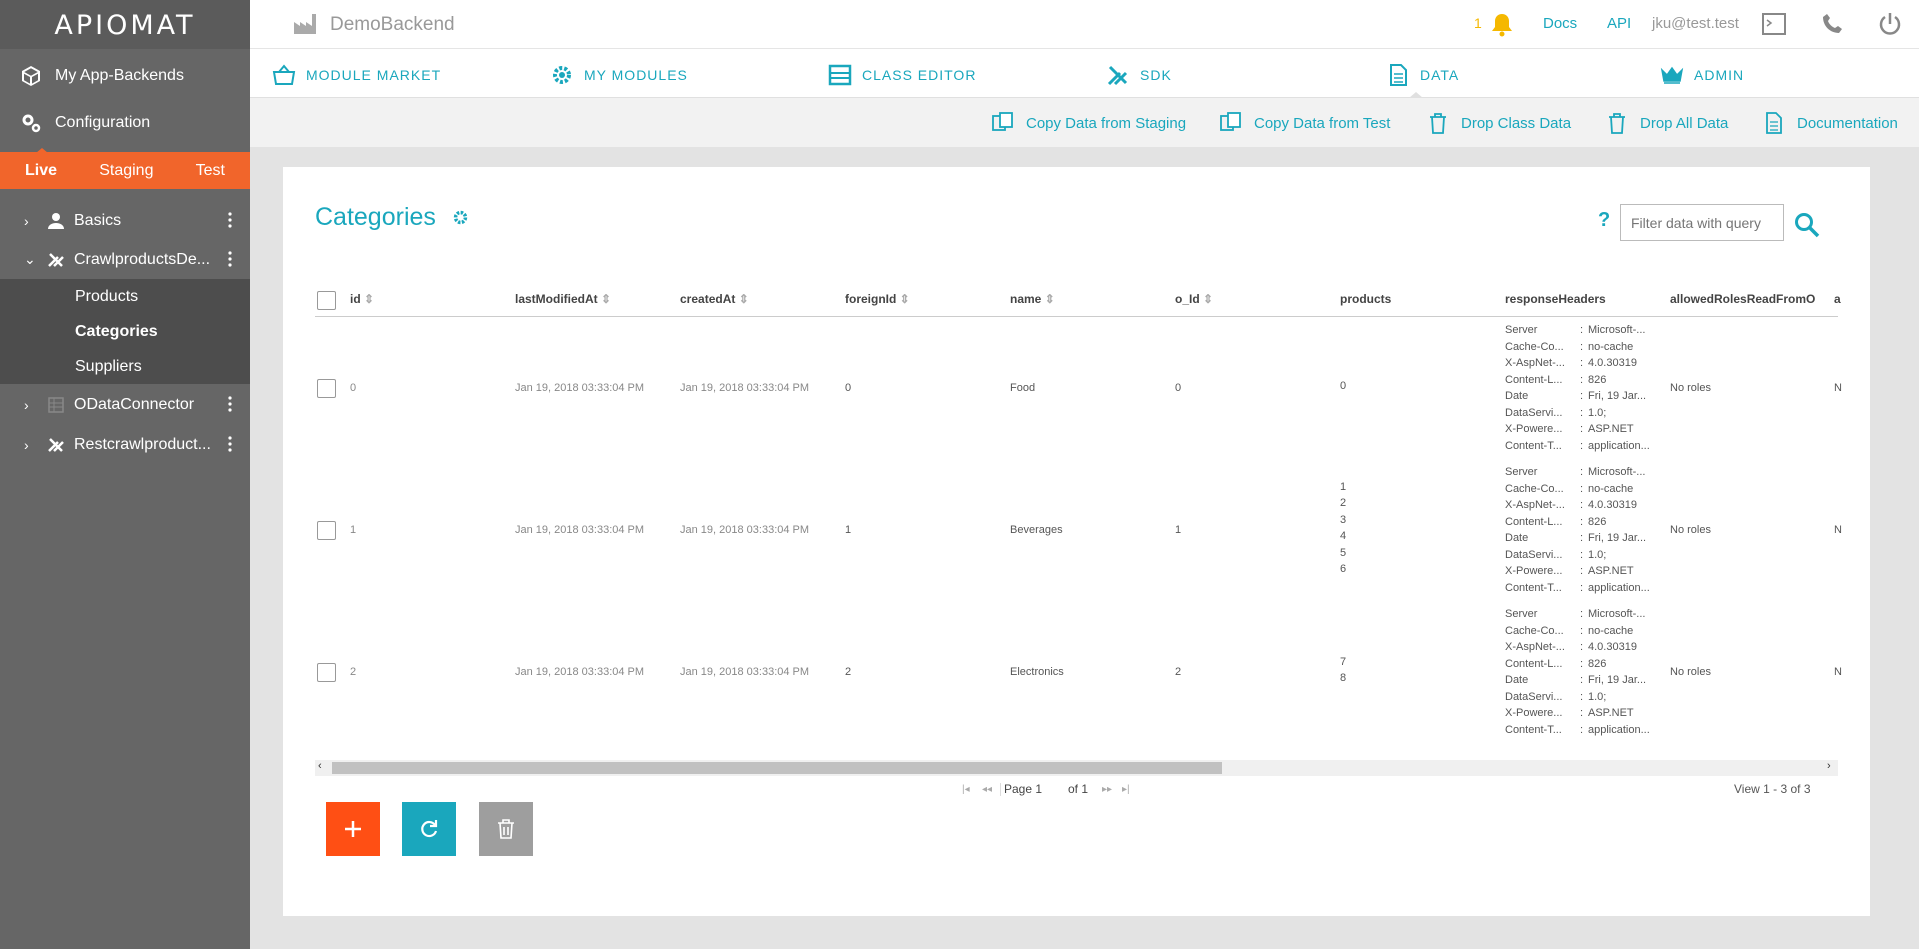  I want to click on plus-icon, so click(353, 829).